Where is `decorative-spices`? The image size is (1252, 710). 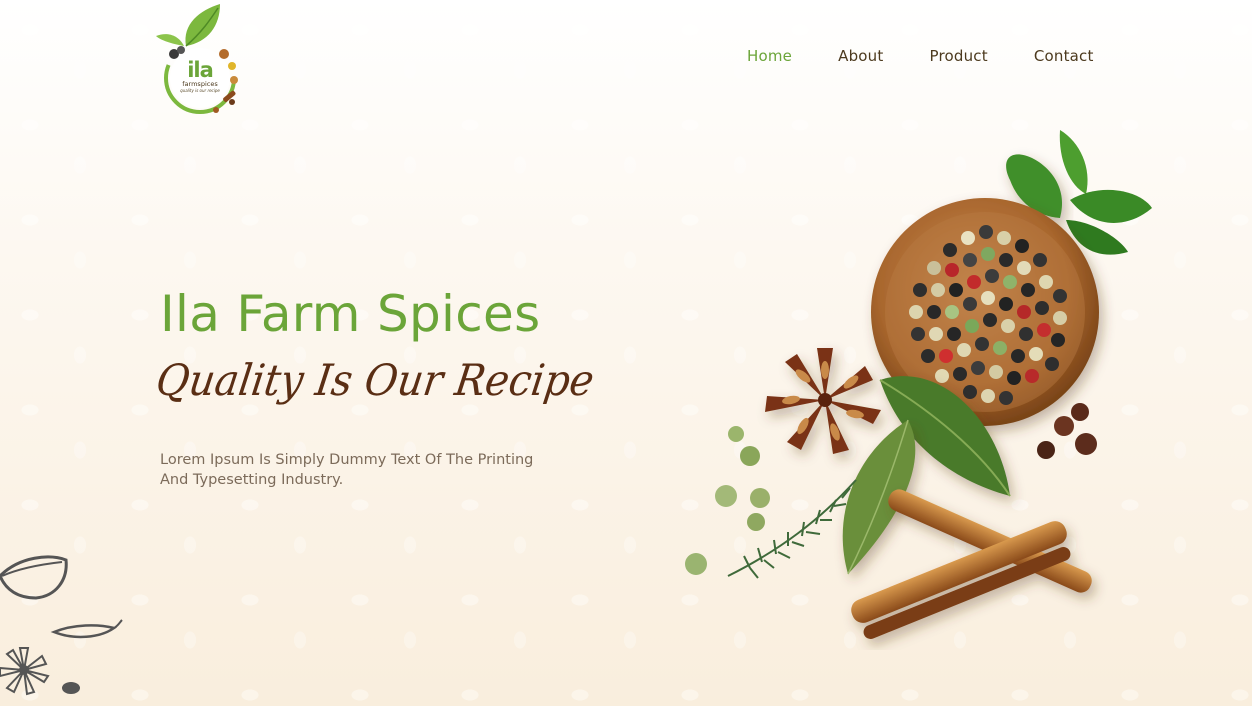 decorative-spices is located at coordinates (65, 628).